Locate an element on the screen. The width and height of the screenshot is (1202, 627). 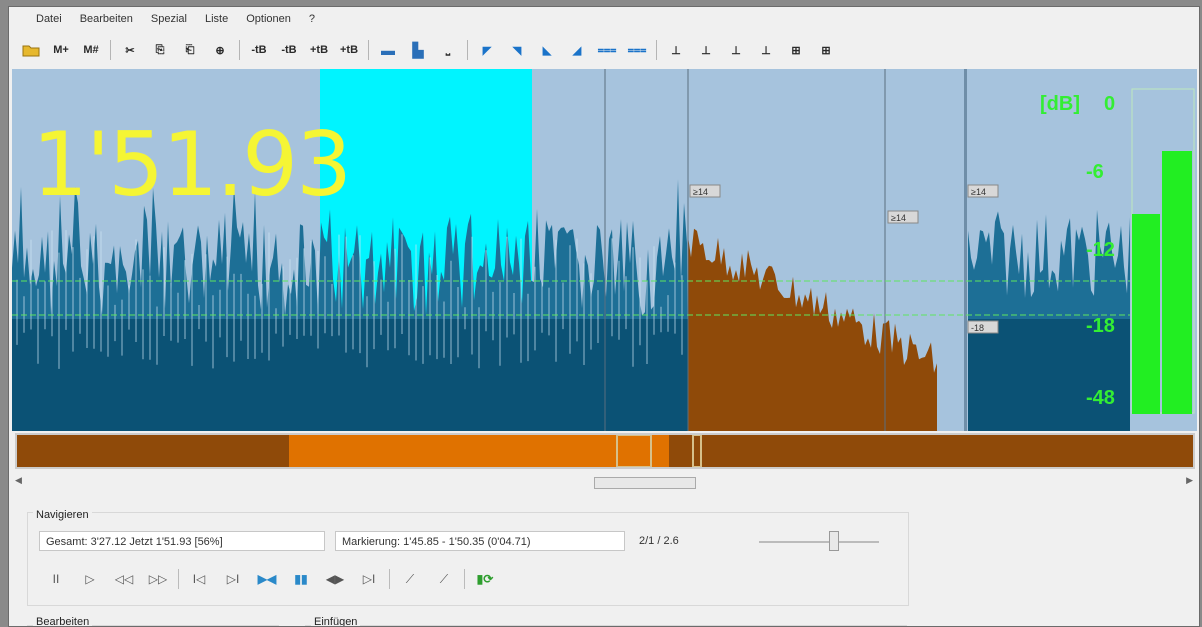
time-display: 1'51.93 is located at coordinates (192, 164).